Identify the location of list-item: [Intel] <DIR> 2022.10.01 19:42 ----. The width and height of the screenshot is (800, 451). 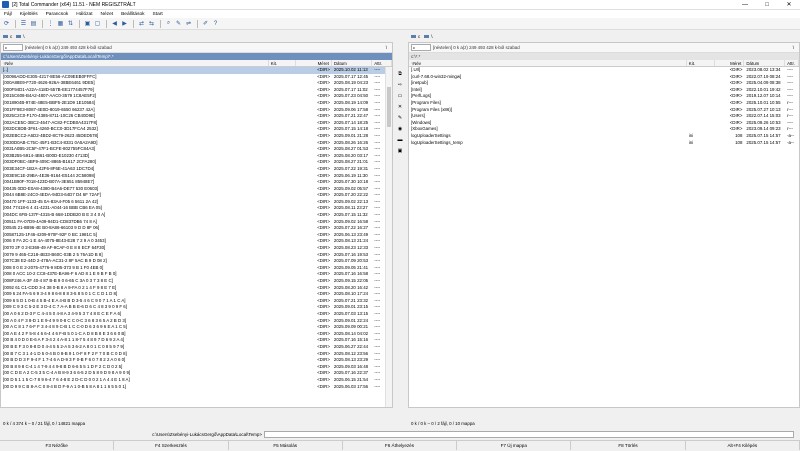
(604, 90).